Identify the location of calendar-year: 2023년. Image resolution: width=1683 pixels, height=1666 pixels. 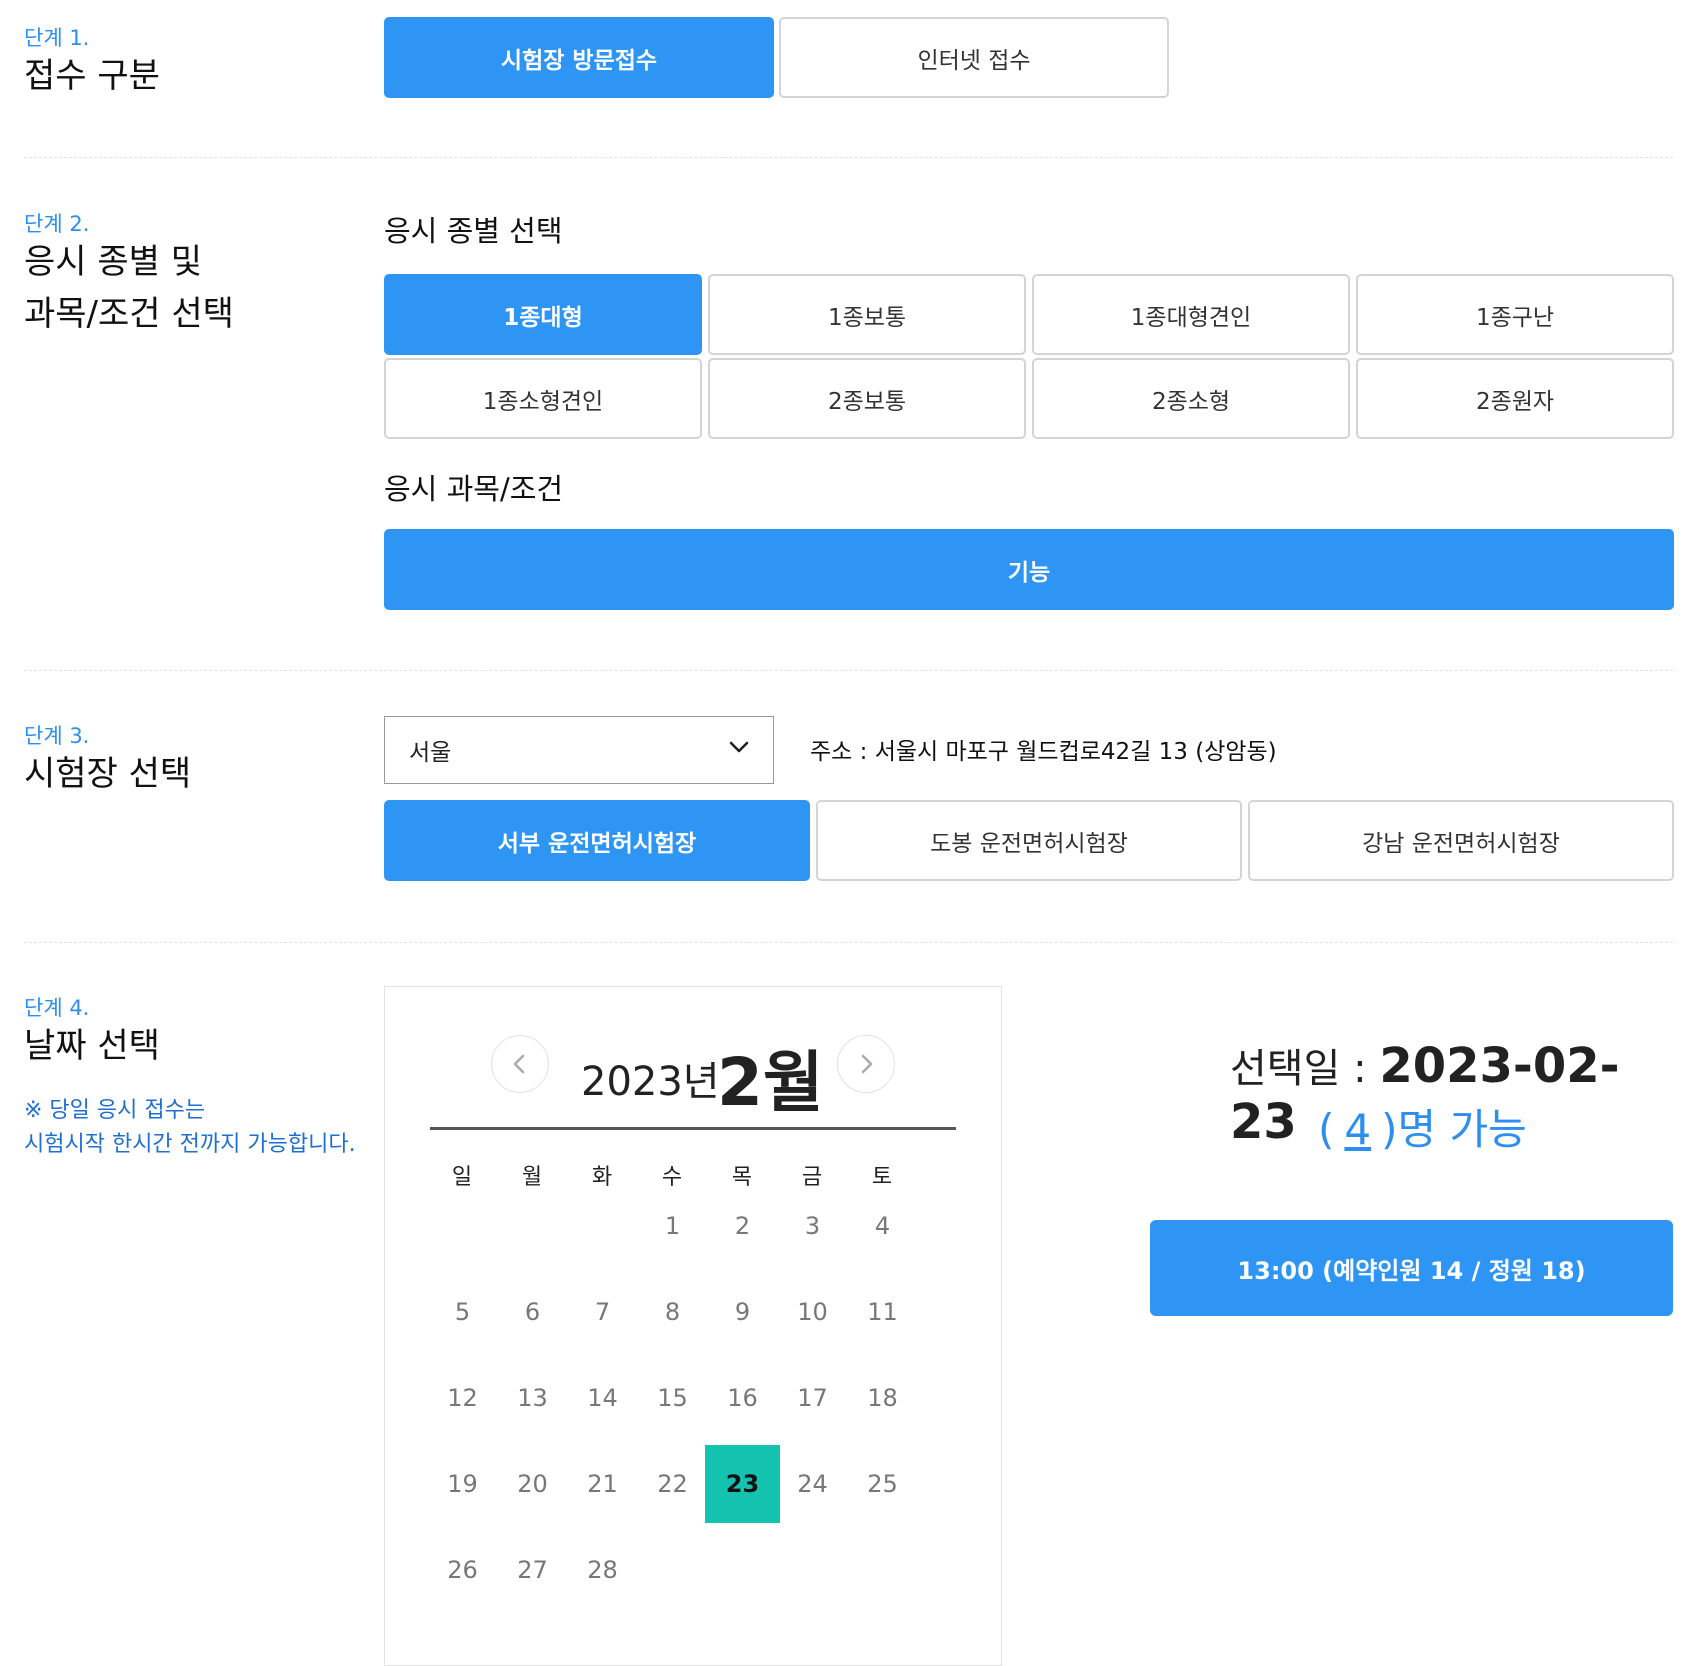
(650, 1082).